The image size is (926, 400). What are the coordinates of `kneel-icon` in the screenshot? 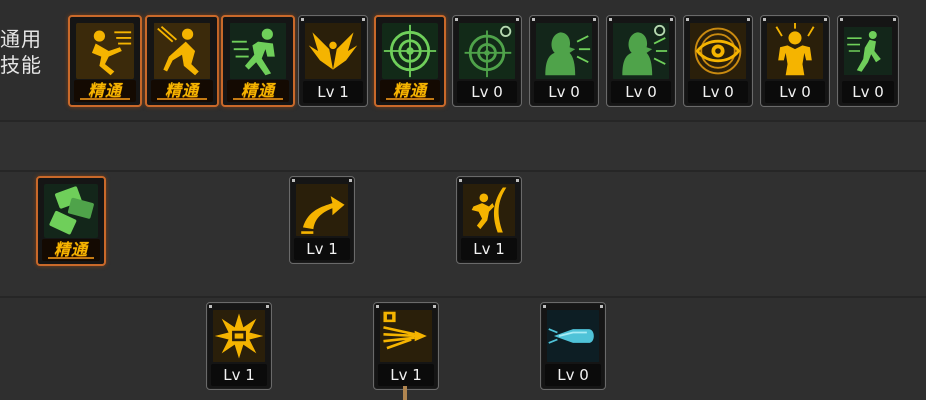 It's located at (182, 51).